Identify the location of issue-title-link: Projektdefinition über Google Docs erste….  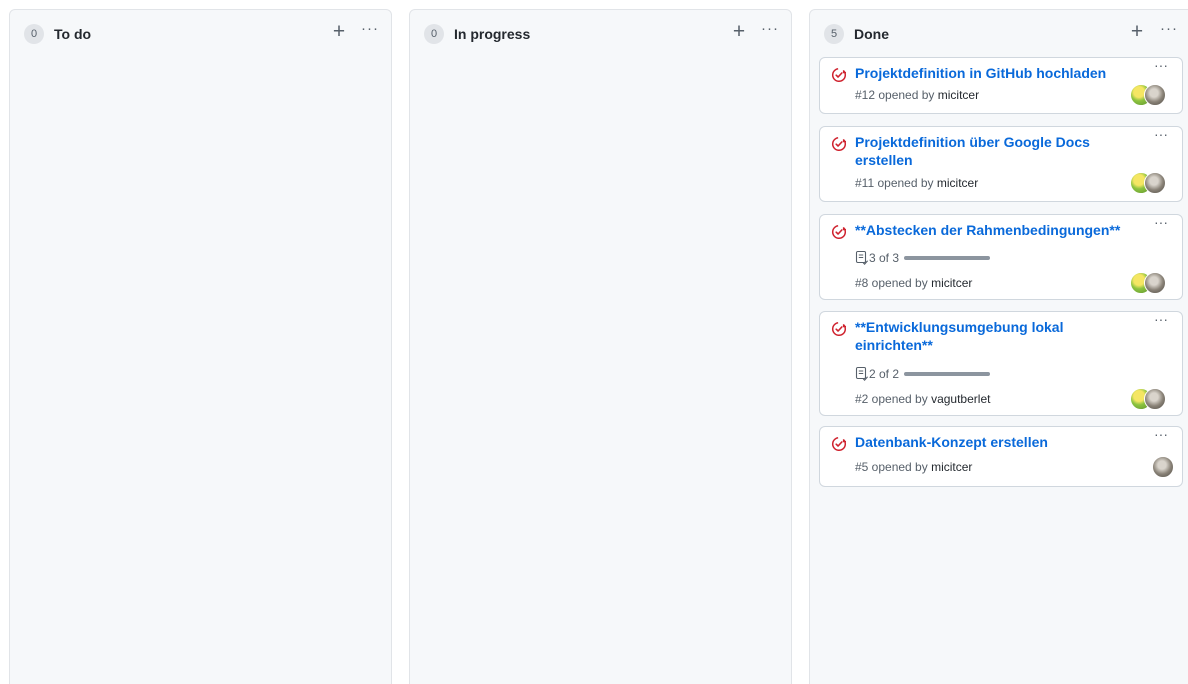
(980, 151).